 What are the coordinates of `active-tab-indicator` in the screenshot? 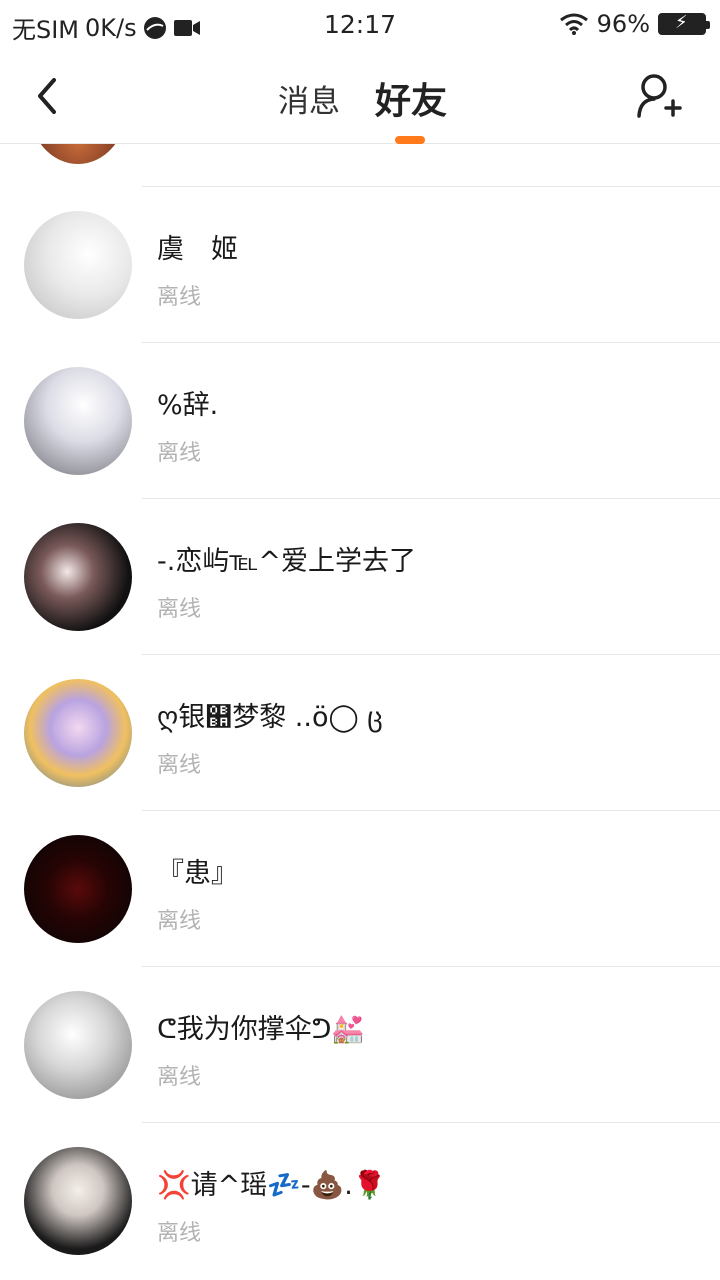 It's located at (410, 140).